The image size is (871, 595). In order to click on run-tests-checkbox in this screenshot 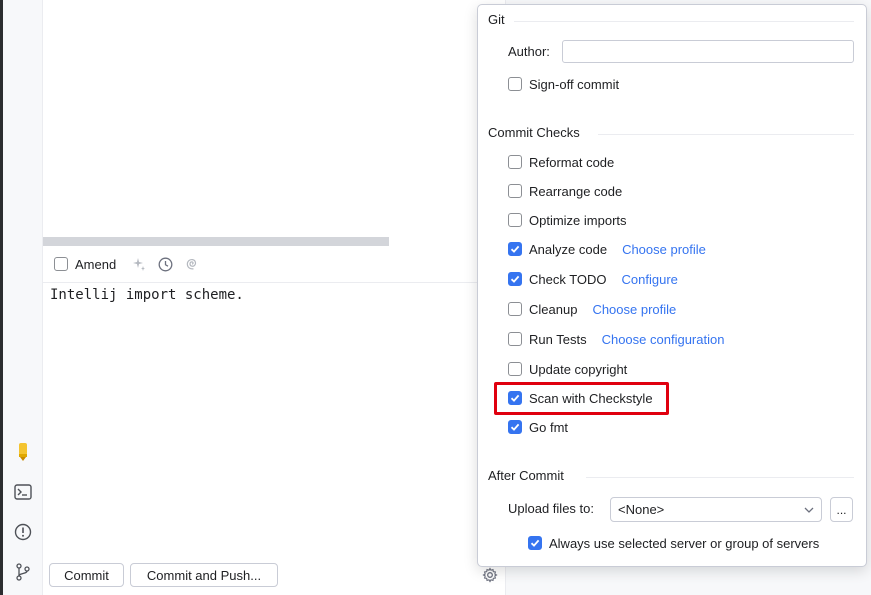, I will do `click(515, 339)`.